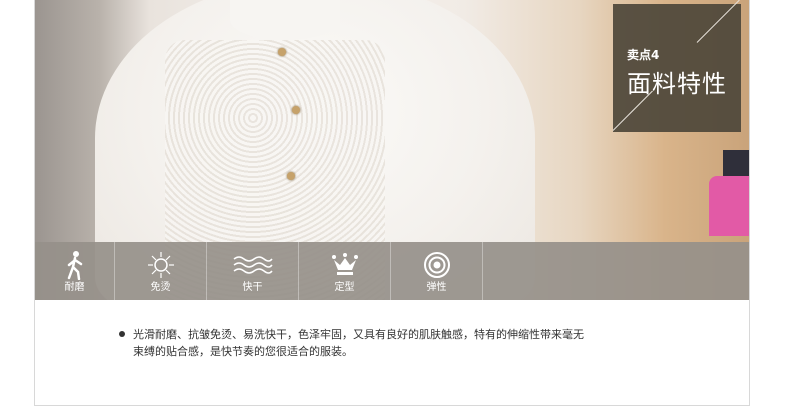  Describe the element at coordinates (74, 287) in the screenshot. I see `feature-label: 耐磨` at that location.